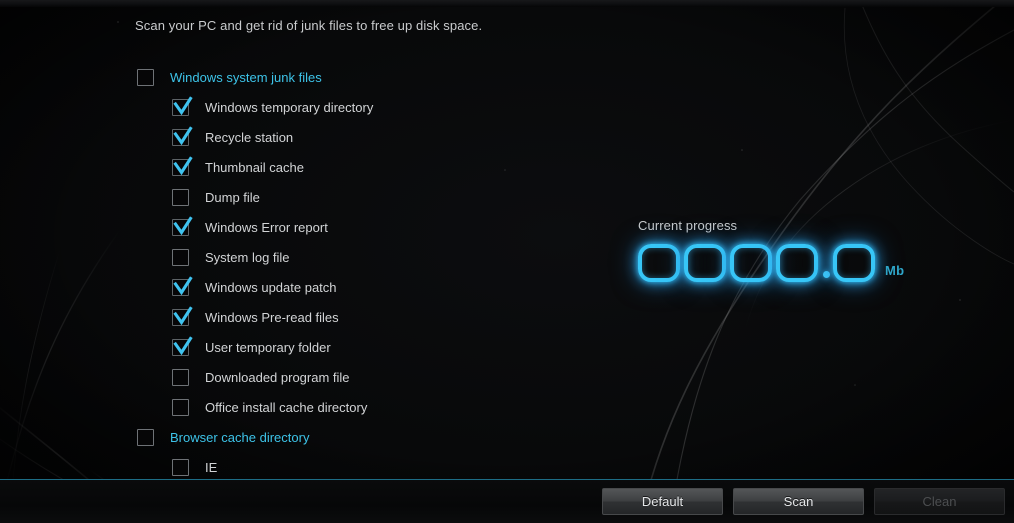 This screenshot has width=1014, height=523. What do you see at coordinates (254, 167) in the screenshot?
I see `tree-row-label: Thumbnail cache` at bounding box center [254, 167].